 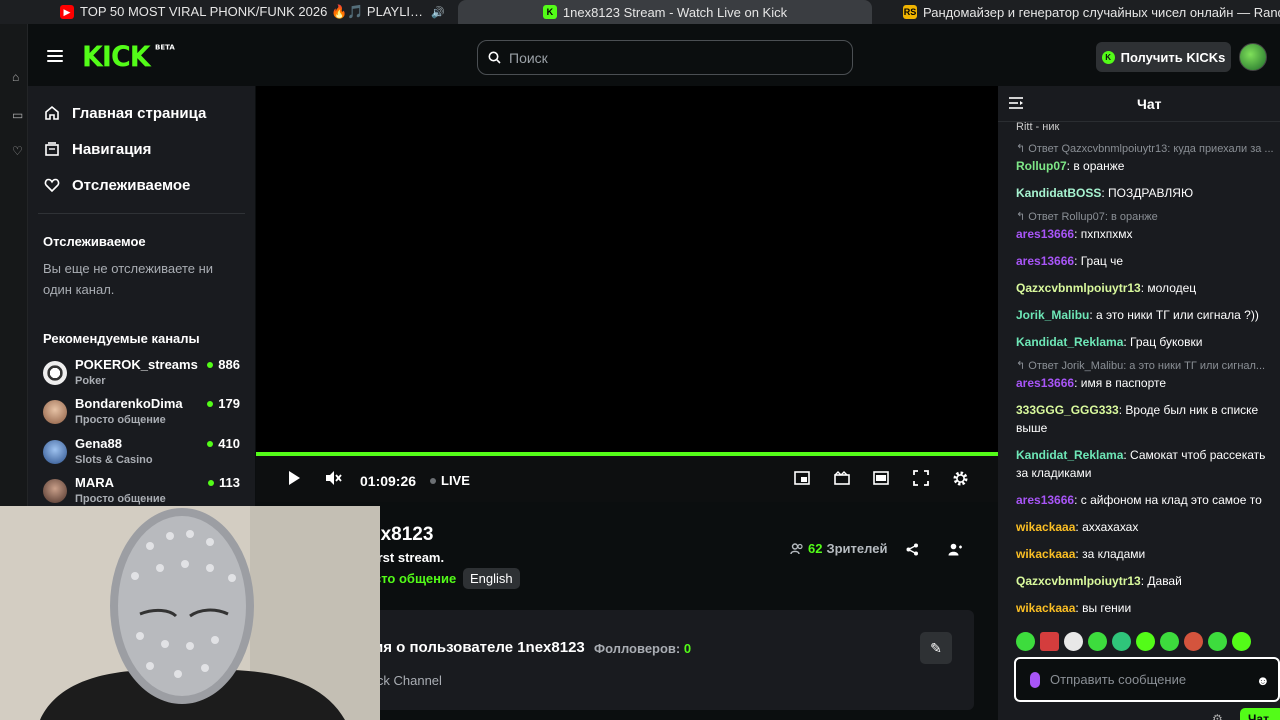 What do you see at coordinates (55, 56) in the screenshot?
I see `menu-icon` at bounding box center [55, 56].